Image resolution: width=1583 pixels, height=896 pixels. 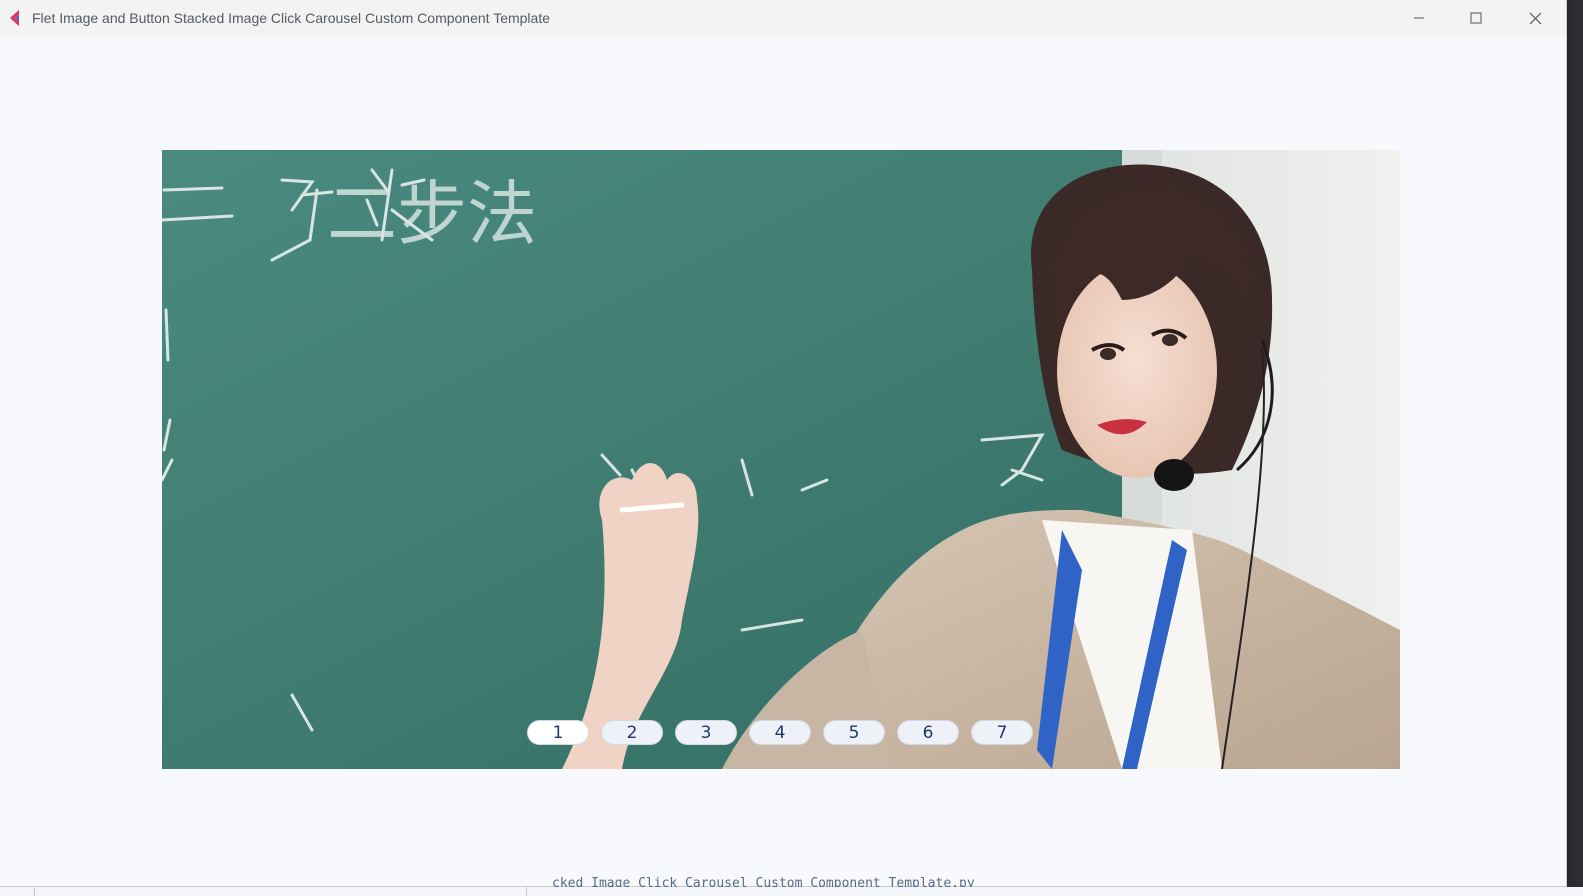 What do you see at coordinates (706, 732) in the screenshot?
I see `page-button-3: 3` at bounding box center [706, 732].